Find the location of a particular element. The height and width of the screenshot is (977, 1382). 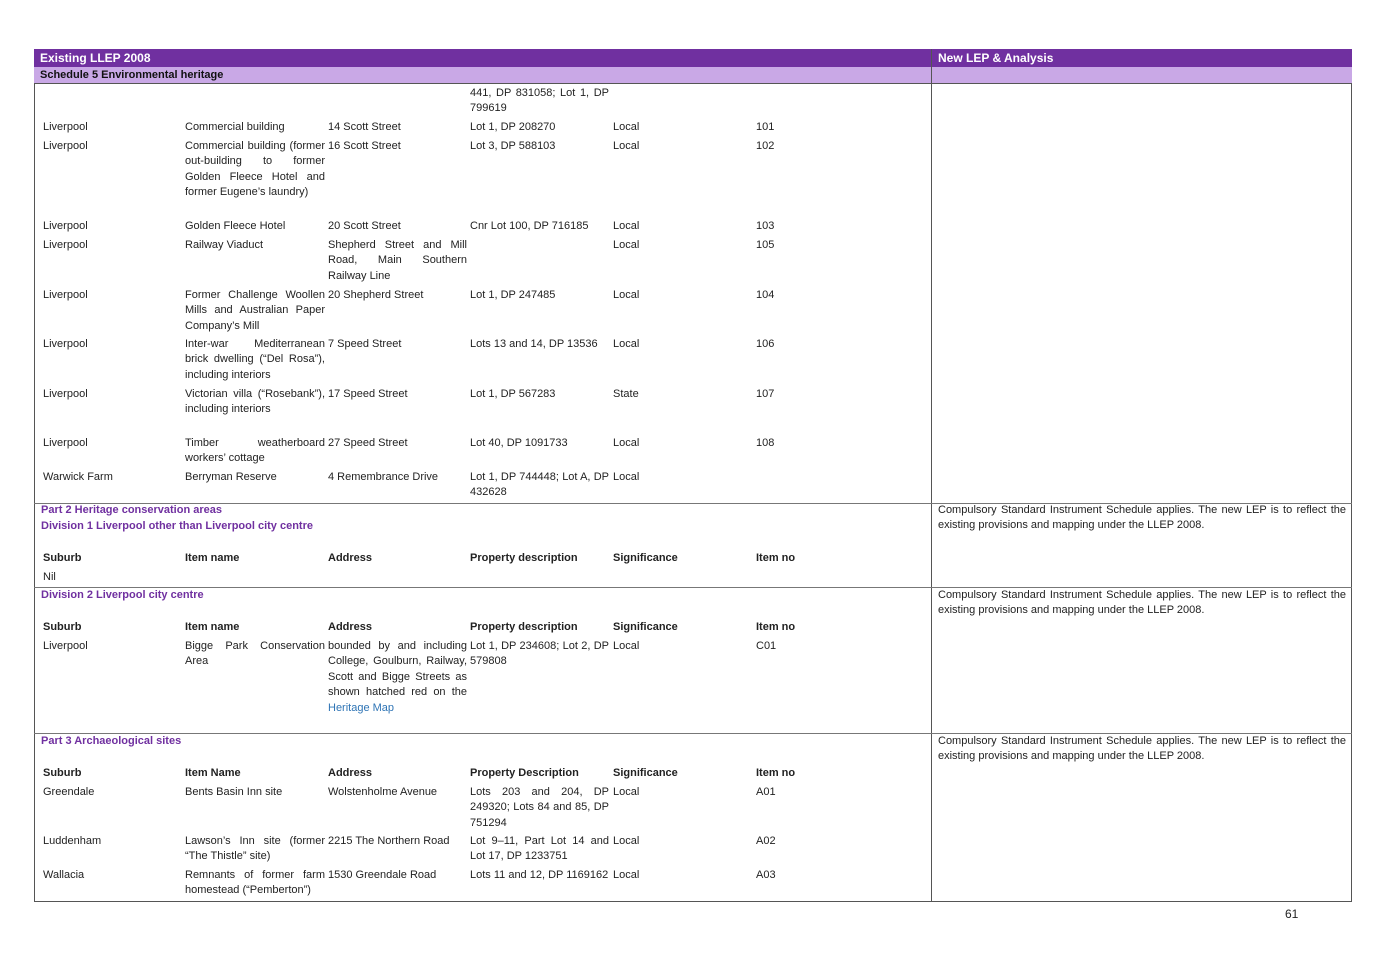

cell-desc: Lot 3, DP 588103 is located at coordinates (513, 146).